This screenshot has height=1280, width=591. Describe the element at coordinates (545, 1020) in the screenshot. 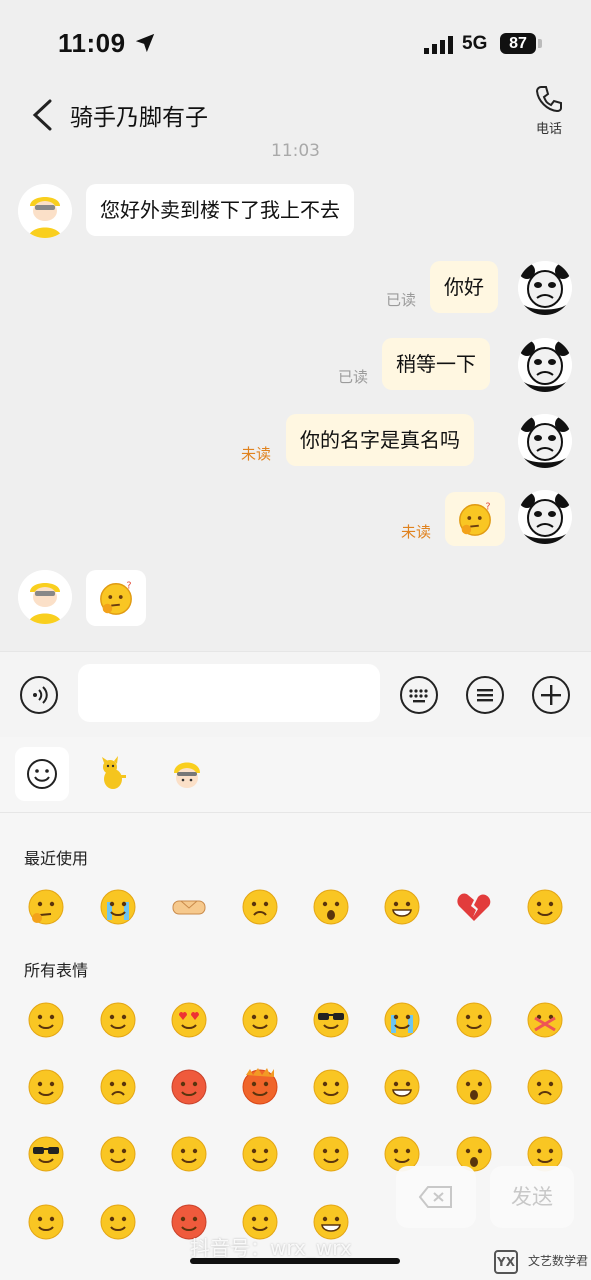

I see `zip-mouth-emoji-icon` at that location.